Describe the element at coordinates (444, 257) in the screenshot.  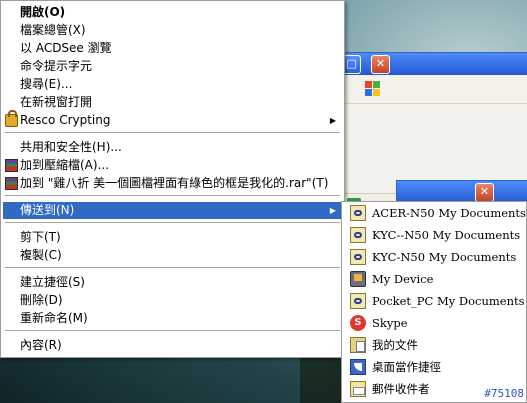
I see `submenu-item-label: KYC-N50 My Documents` at that location.